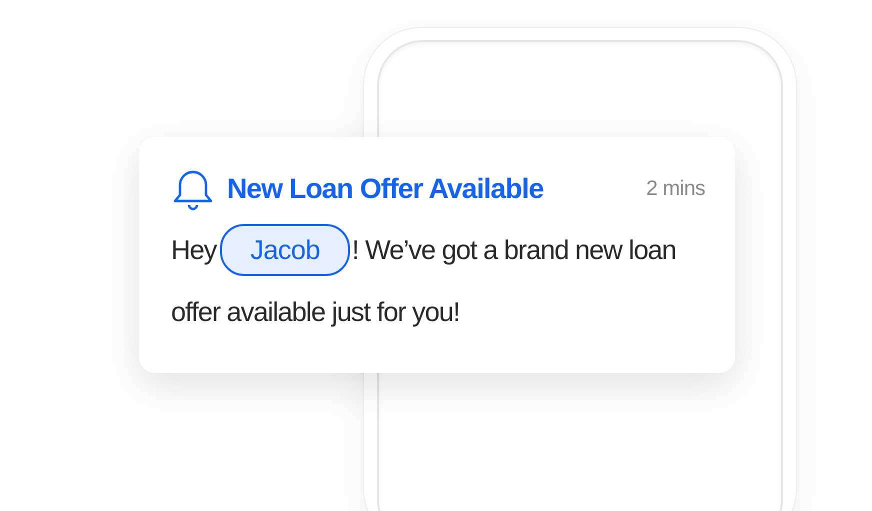 The width and height of the screenshot is (872, 511). Describe the element at coordinates (438, 281) in the screenshot. I see `notification-message: Hey Jacob ! We’ve got a brand new loan offer available just for you!` at that location.